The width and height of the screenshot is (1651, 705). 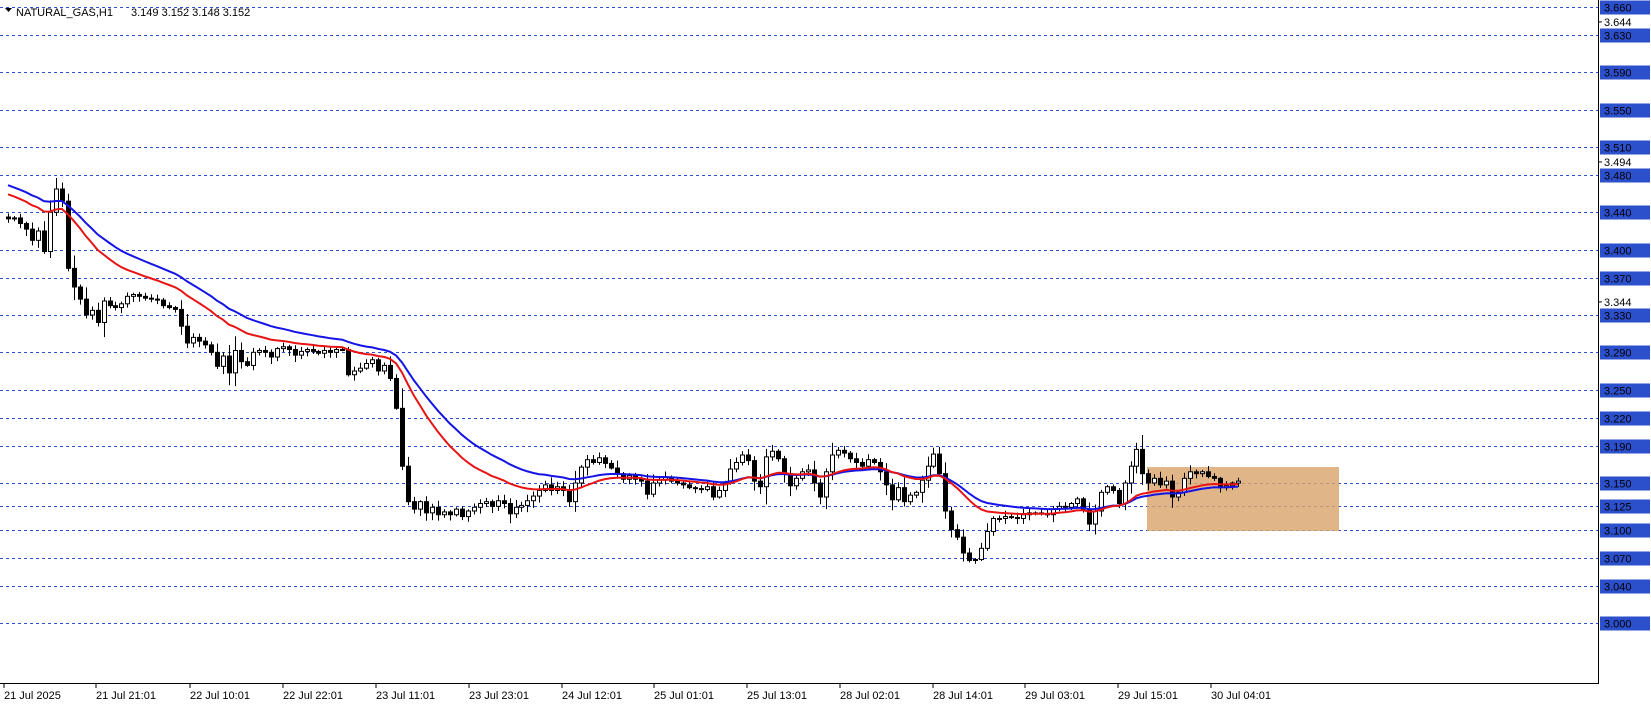 What do you see at coordinates (1241, 696) in the screenshot?
I see `time-axis-label: 30 Jul 04:01` at bounding box center [1241, 696].